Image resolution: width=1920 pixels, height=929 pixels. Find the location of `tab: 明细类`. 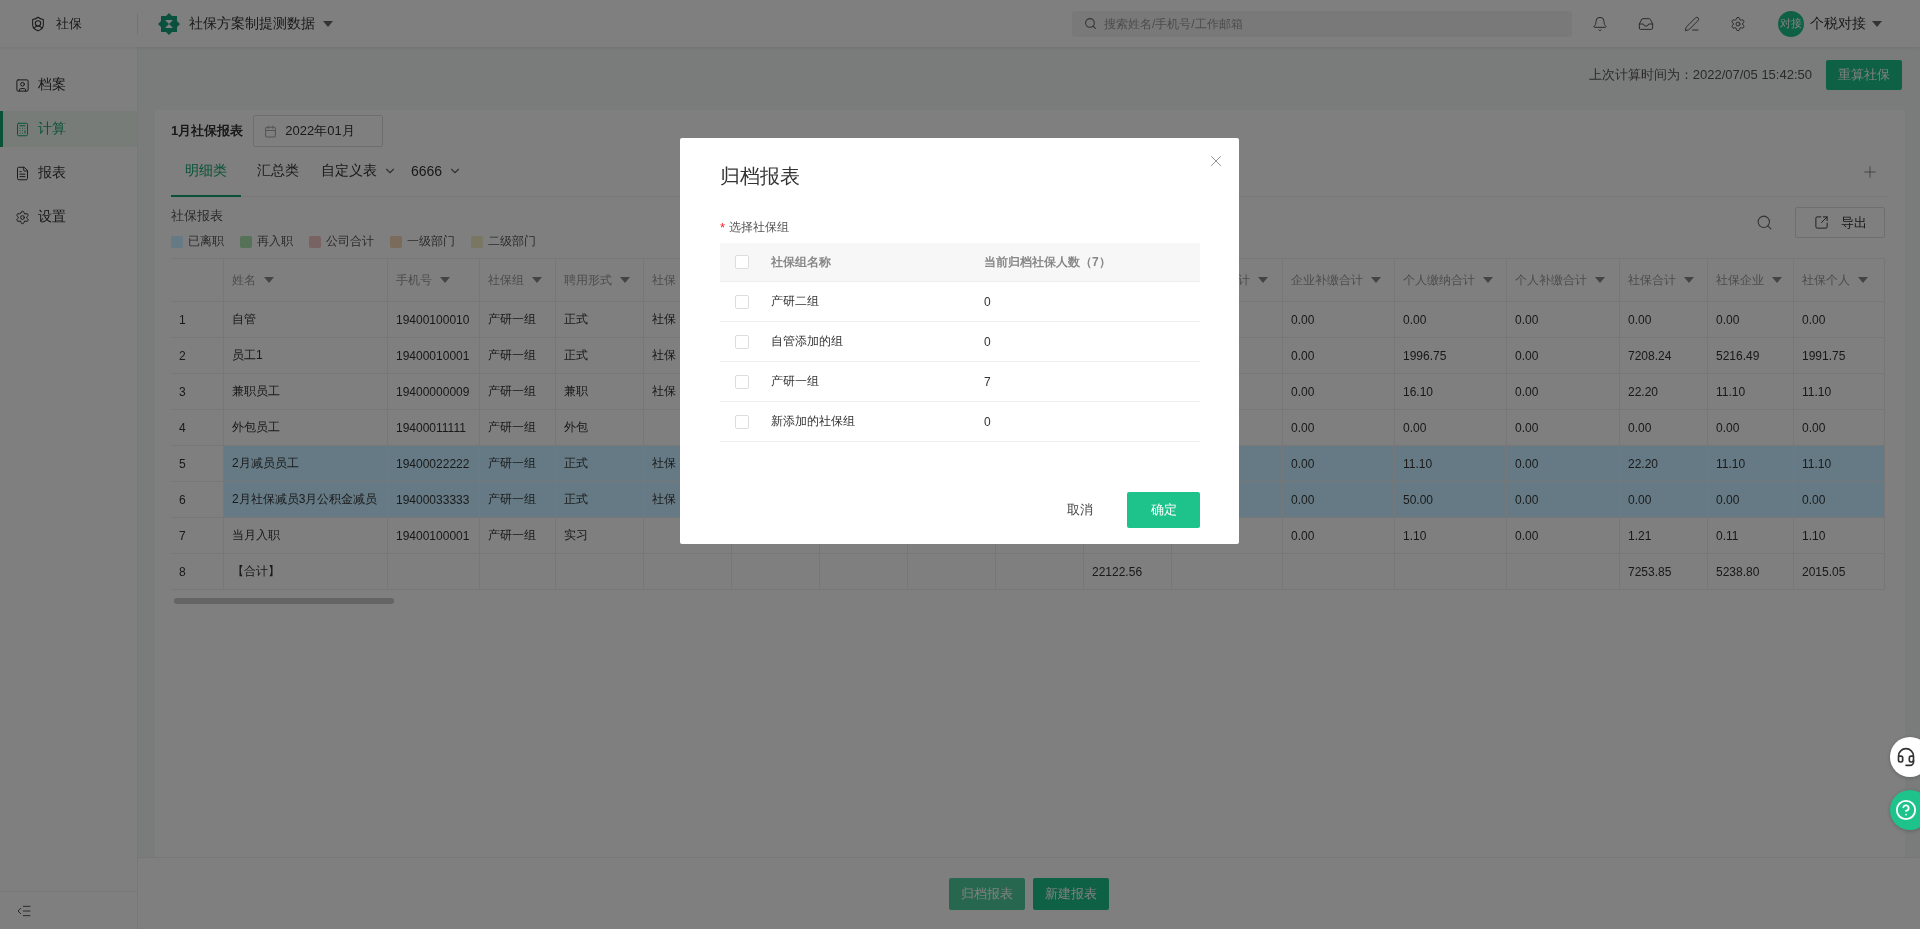

tab: 明细类 is located at coordinates (206, 172).